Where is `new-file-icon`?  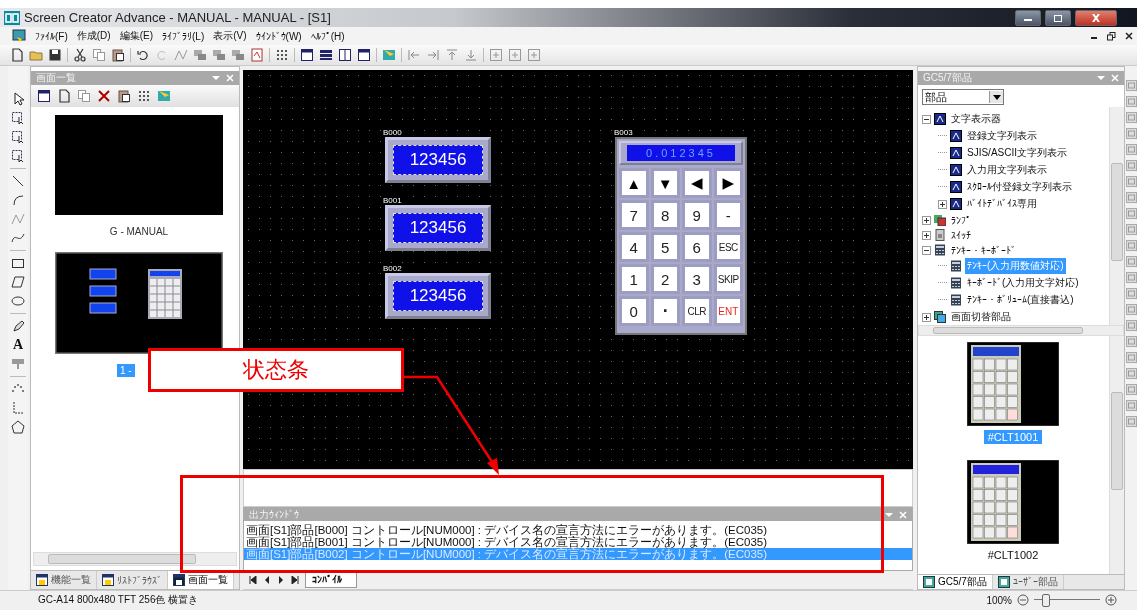 new-file-icon is located at coordinates (64, 96).